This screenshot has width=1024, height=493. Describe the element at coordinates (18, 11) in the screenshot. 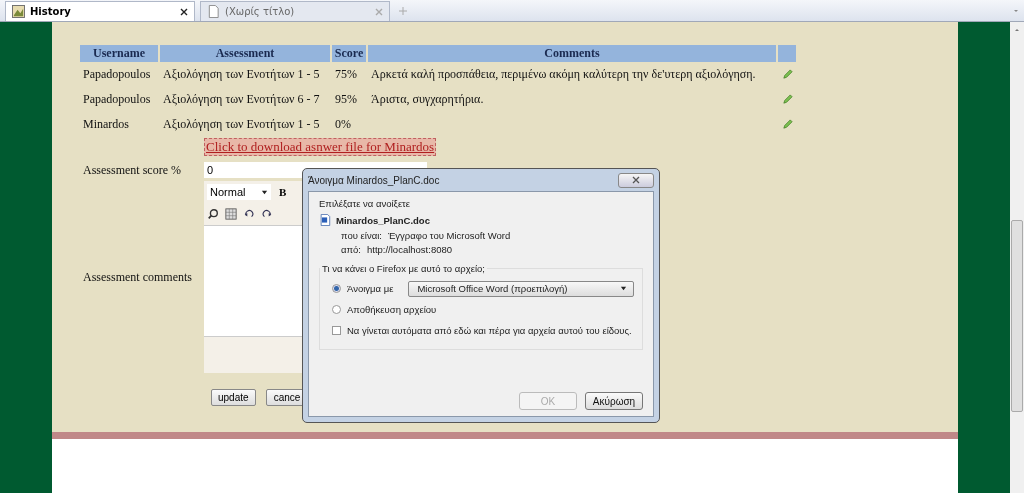

I see `image-icon` at that location.